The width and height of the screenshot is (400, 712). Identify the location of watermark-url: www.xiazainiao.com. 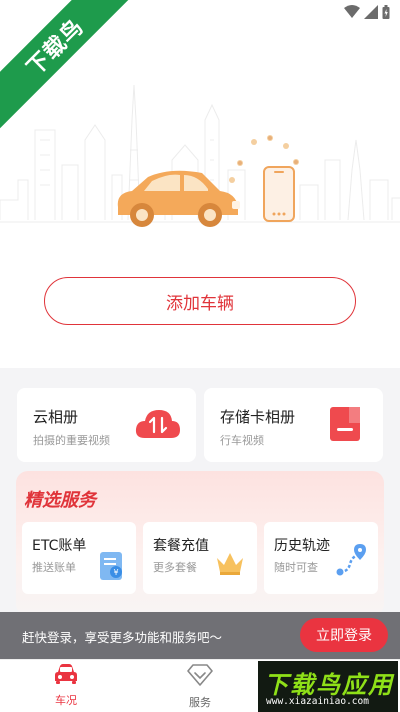
(317, 701).